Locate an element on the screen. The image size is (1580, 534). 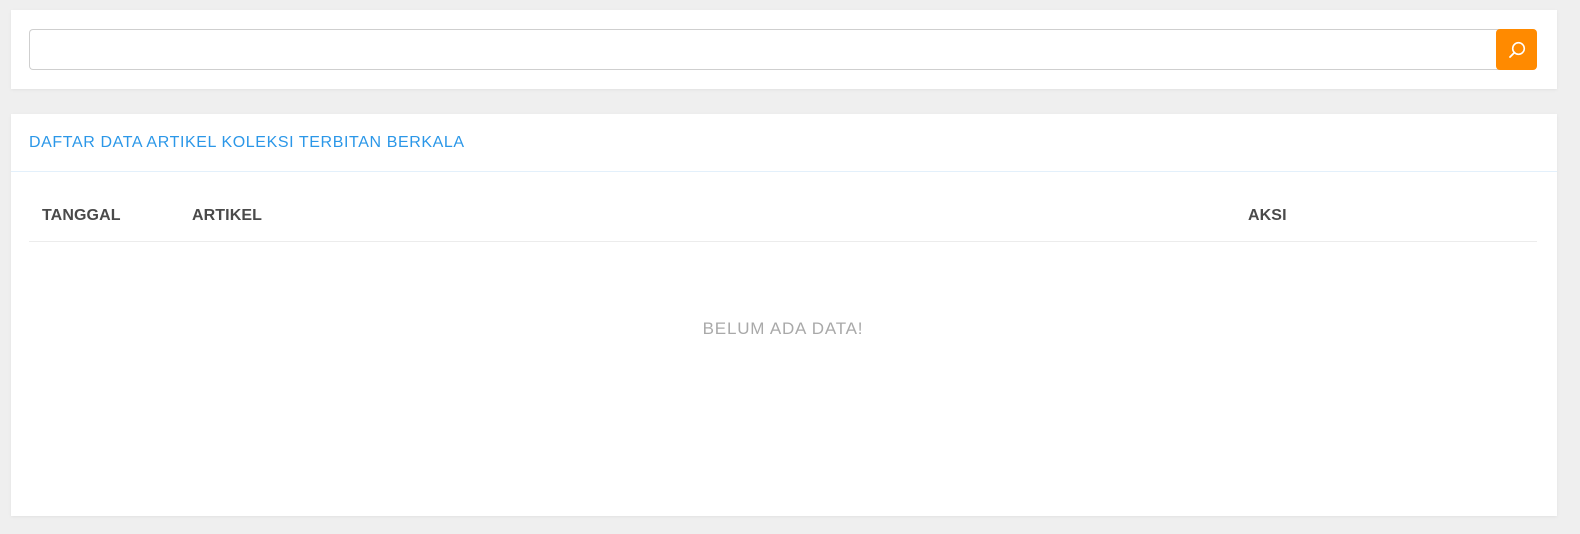
search-button is located at coordinates (1516, 49).